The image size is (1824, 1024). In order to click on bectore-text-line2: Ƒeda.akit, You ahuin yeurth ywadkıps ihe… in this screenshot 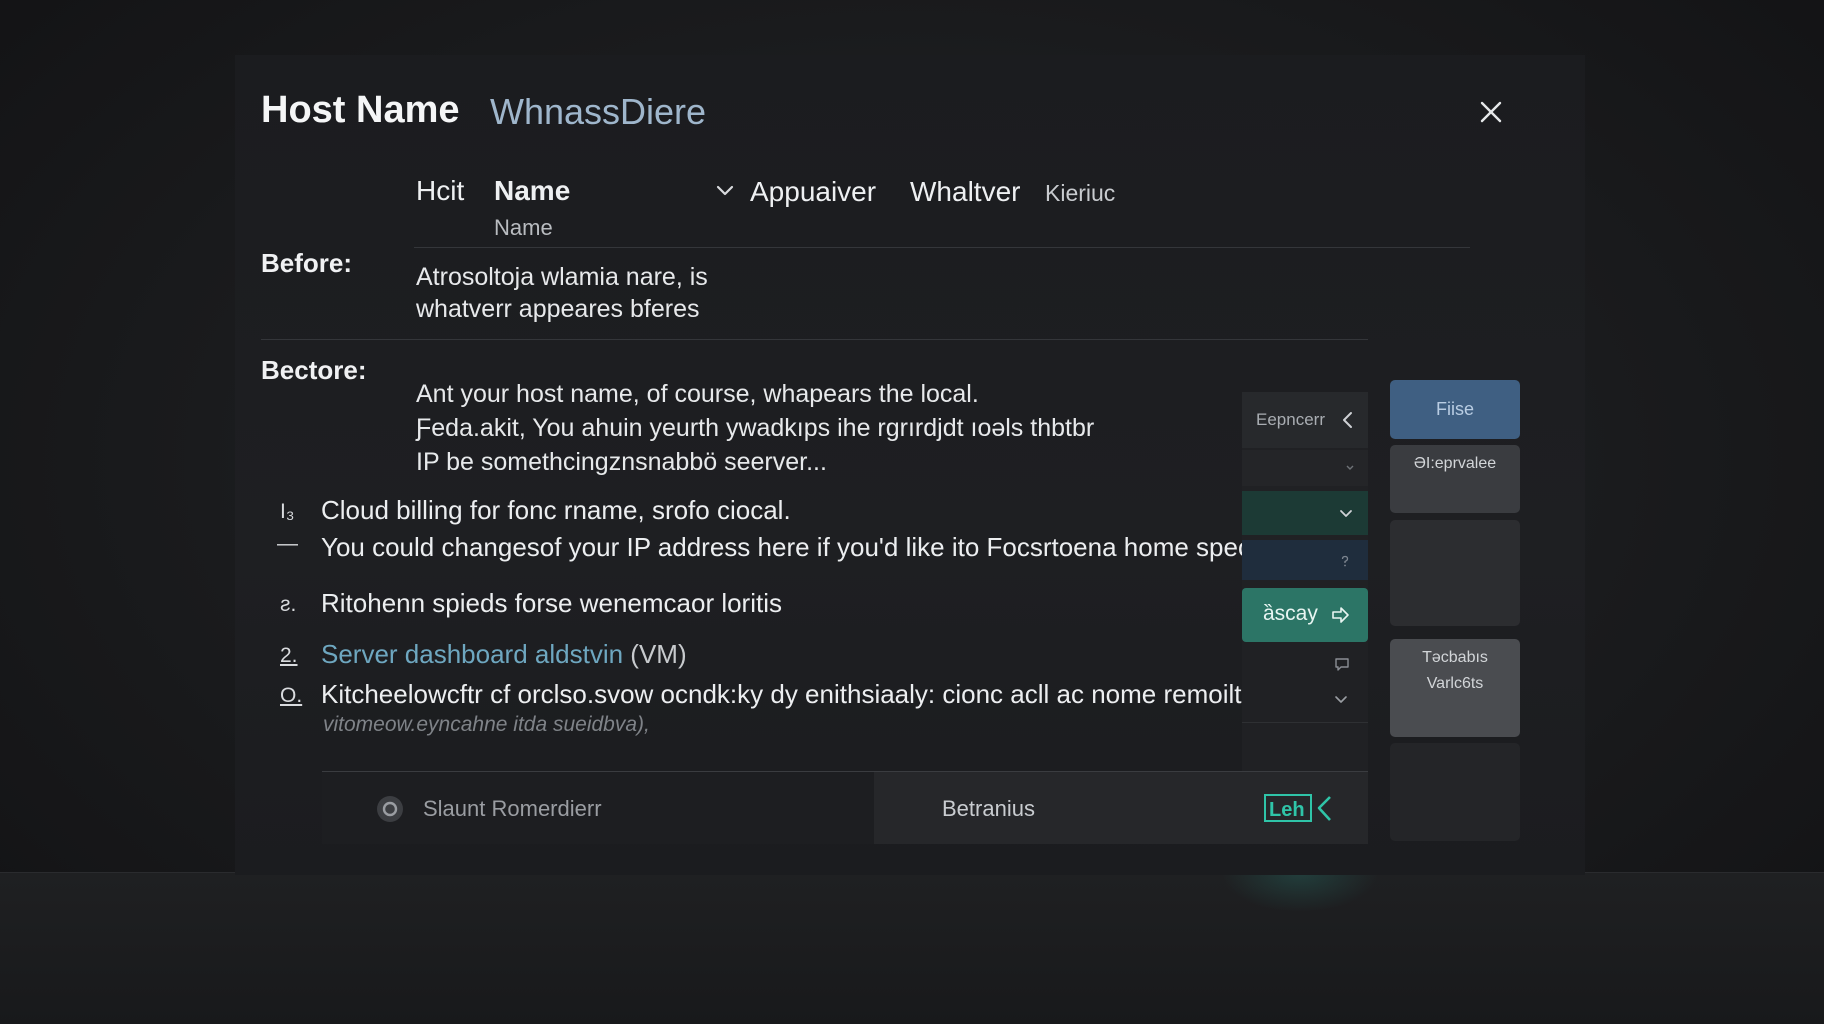, I will do `click(755, 428)`.